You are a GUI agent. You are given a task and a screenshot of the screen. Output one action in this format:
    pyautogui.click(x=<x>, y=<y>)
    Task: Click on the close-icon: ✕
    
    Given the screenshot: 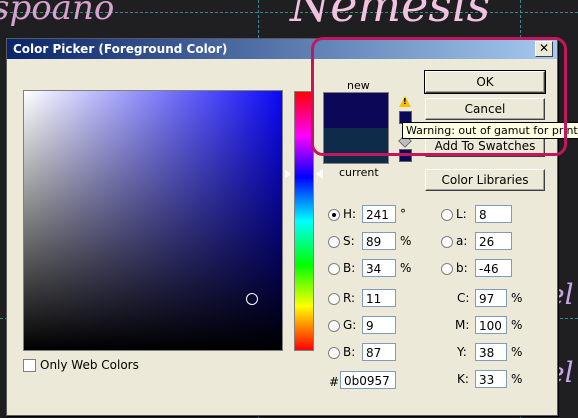 What is the action you would take?
    pyautogui.click(x=544, y=48)
    